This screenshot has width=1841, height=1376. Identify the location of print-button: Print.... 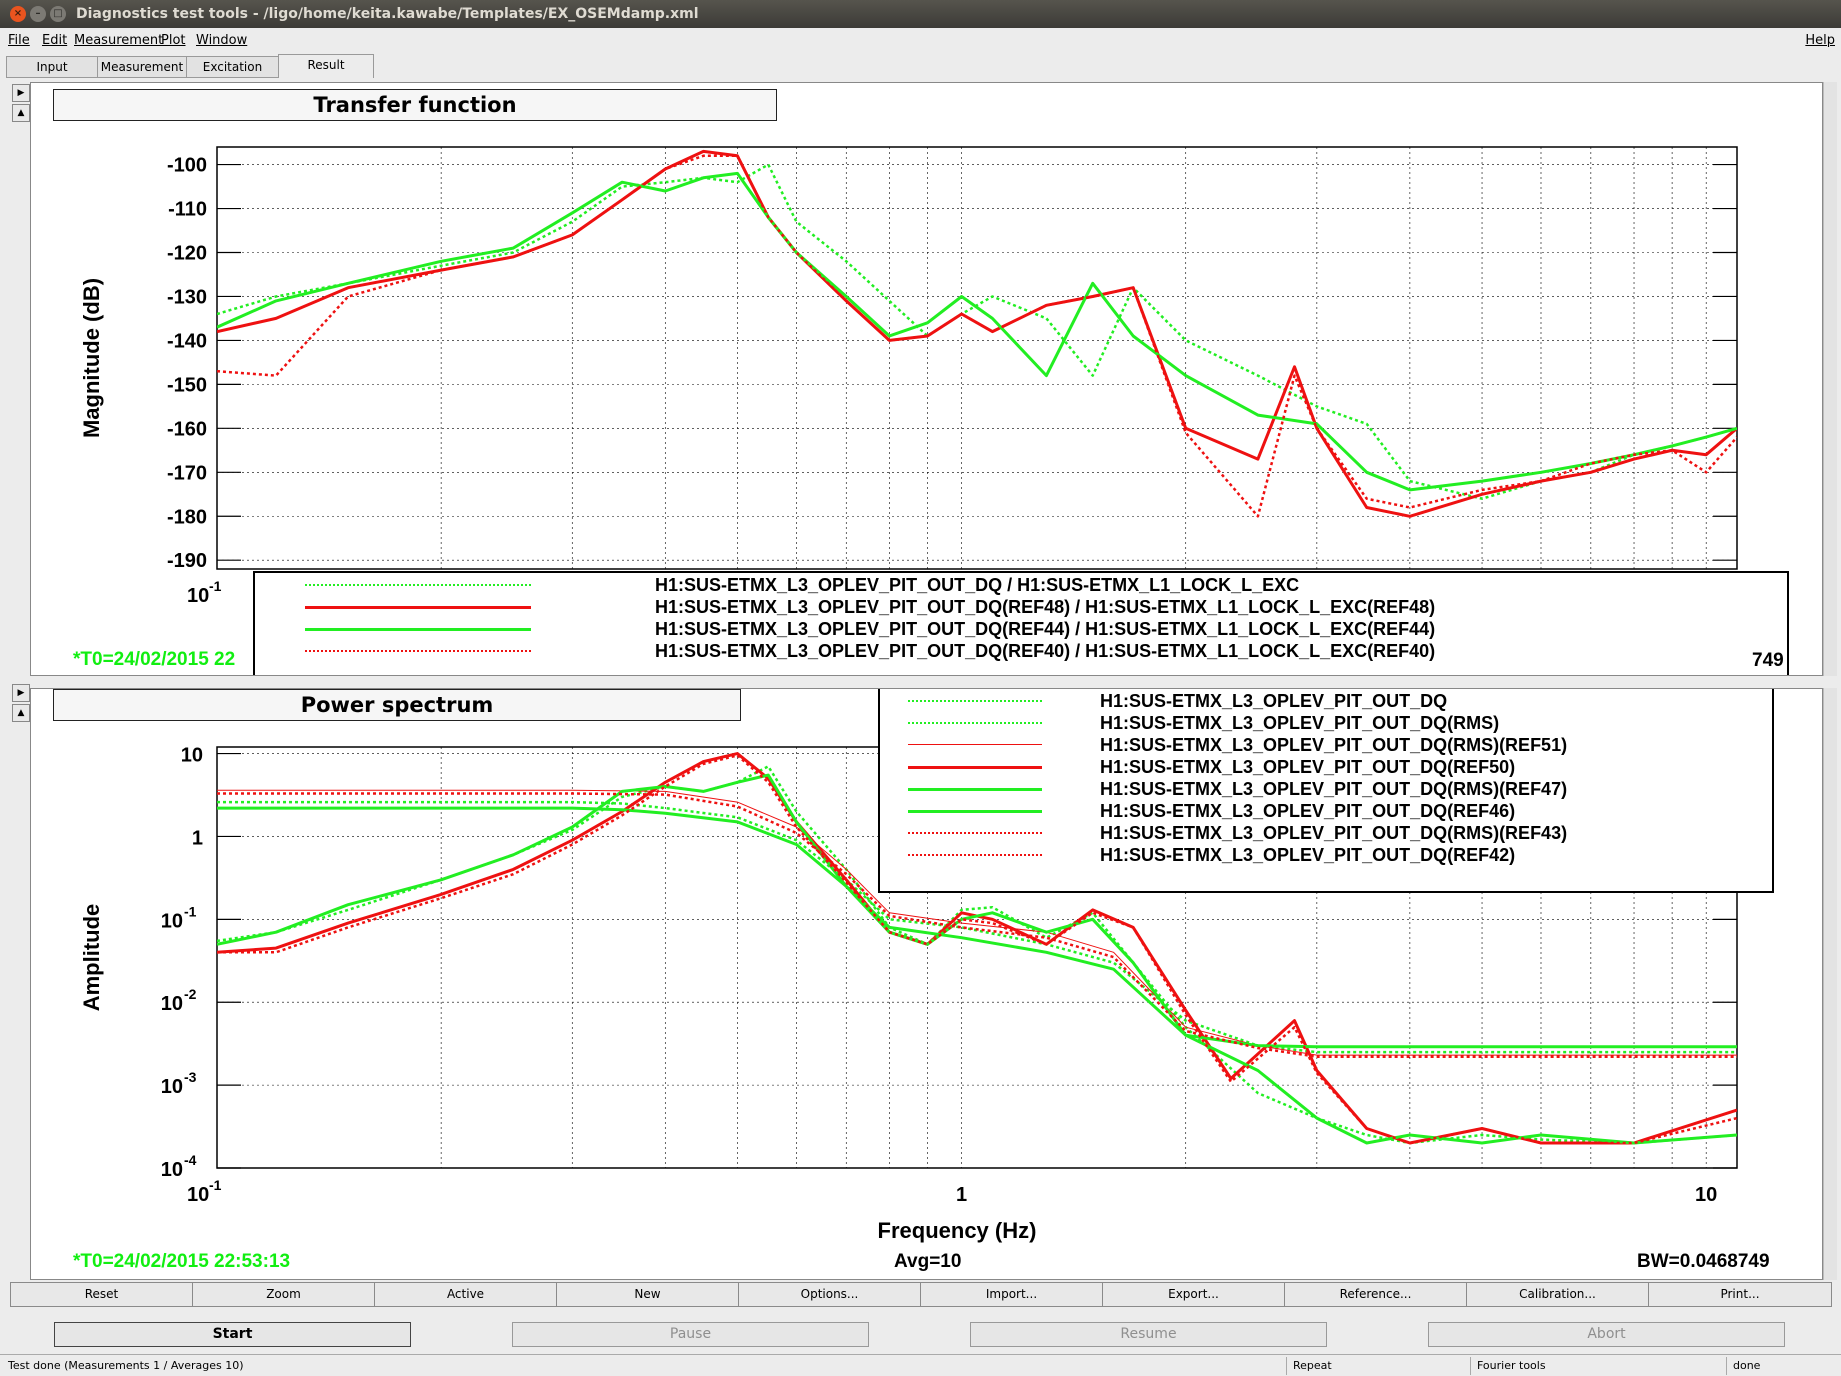
(1740, 1294).